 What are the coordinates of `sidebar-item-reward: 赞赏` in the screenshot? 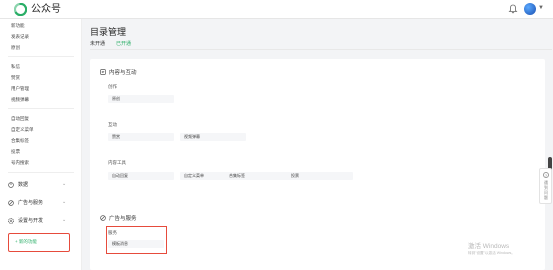 It's located at (15, 78).